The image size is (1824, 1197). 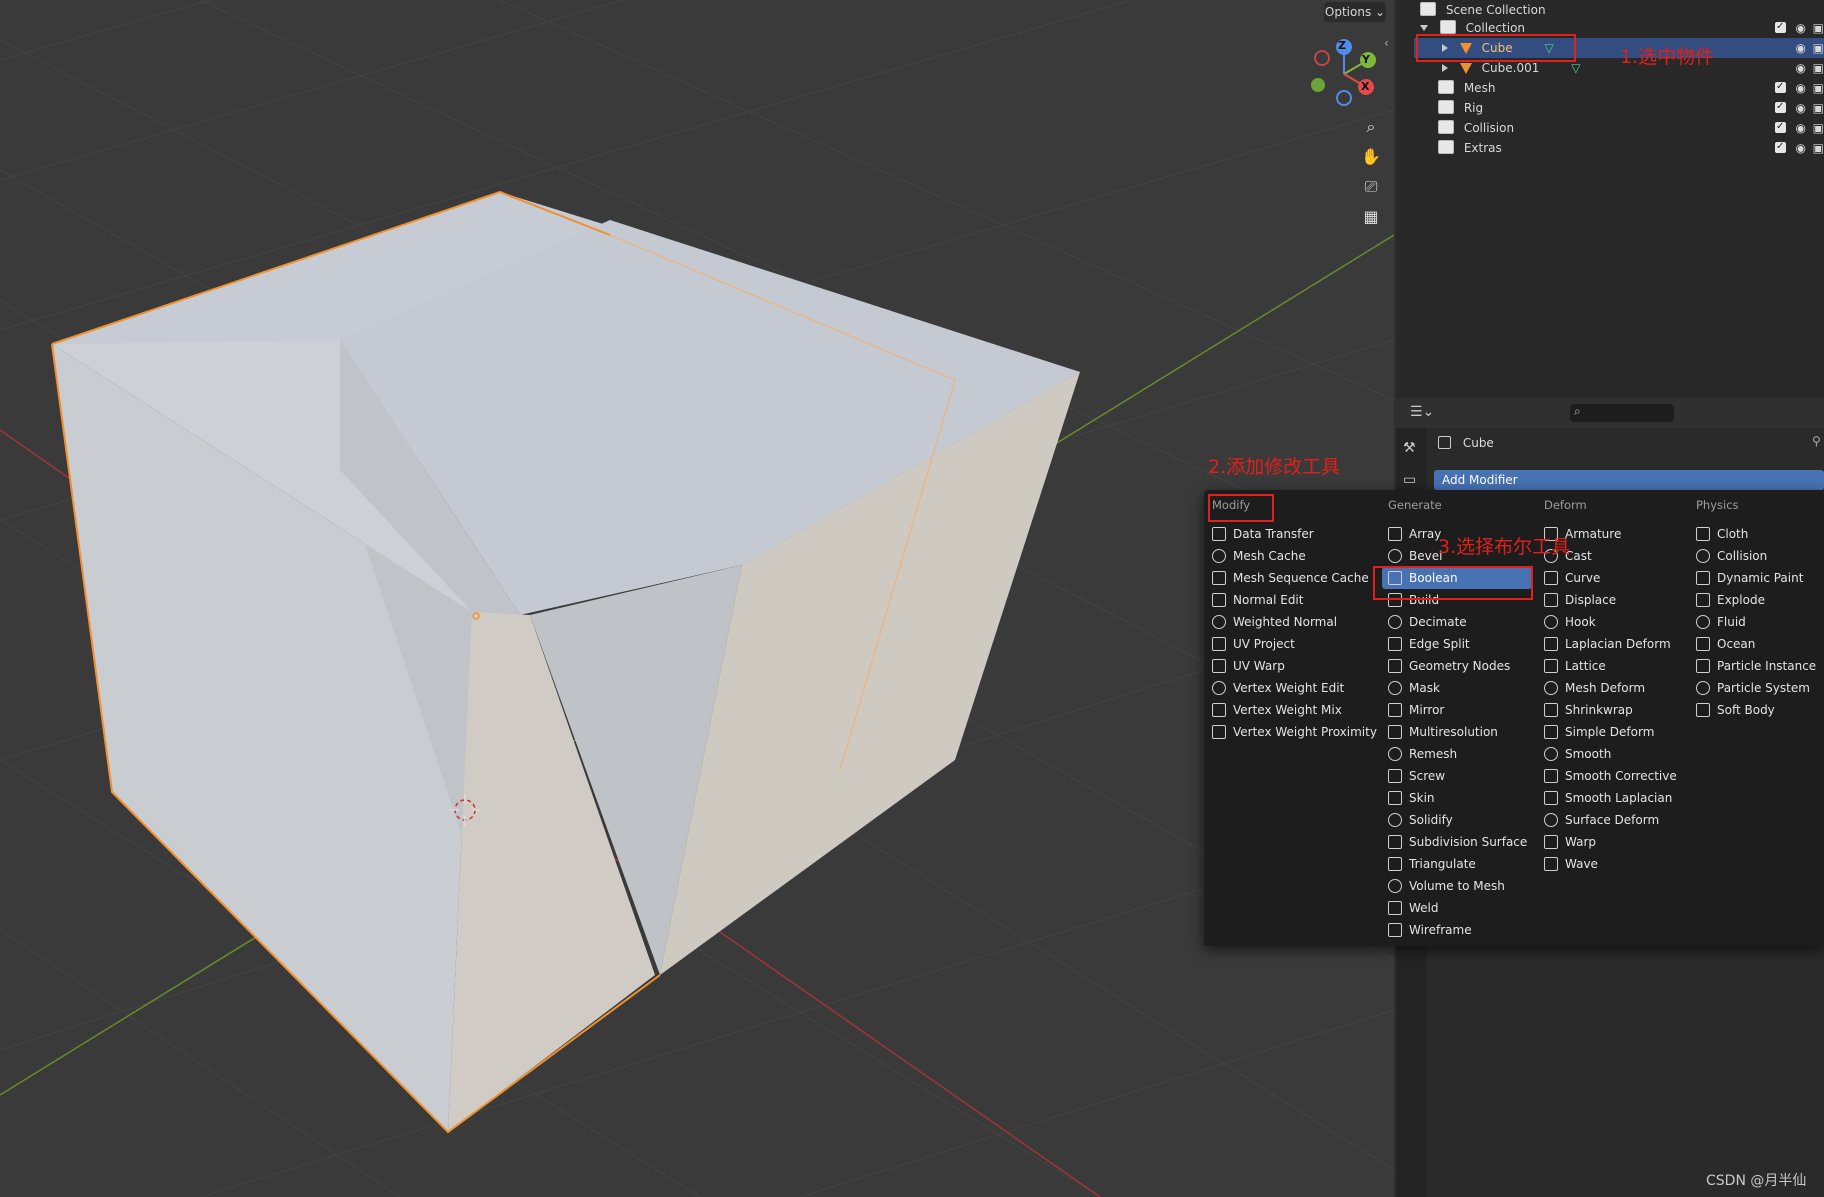 I want to click on annotation-box-select-object, so click(x=1496, y=48).